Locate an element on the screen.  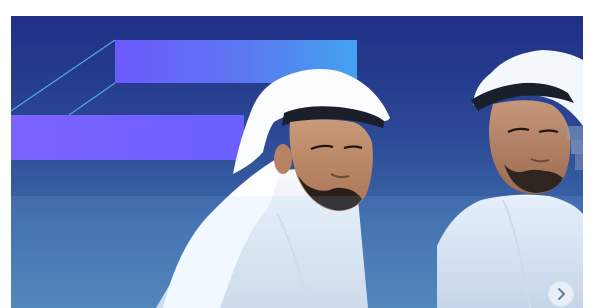
carousel-next-button is located at coordinates (561, 294).